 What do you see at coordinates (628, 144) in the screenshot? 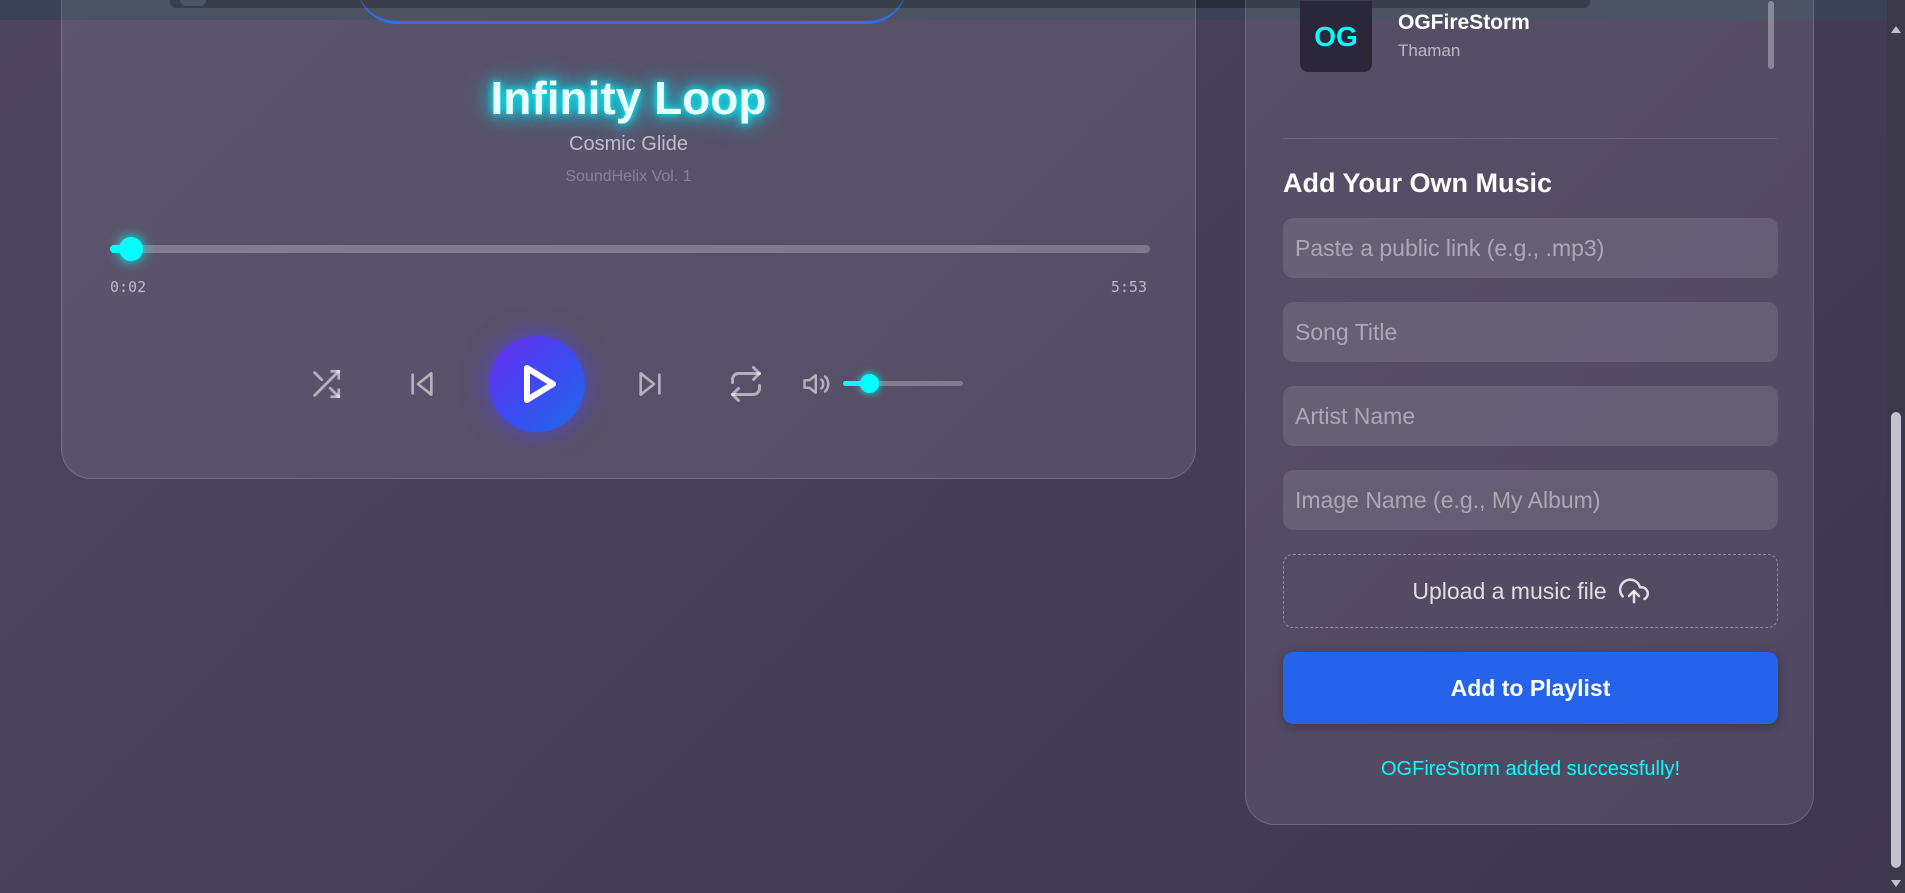
I see `song-artist: Cosmic Glide` at bounding box center [628, 144].